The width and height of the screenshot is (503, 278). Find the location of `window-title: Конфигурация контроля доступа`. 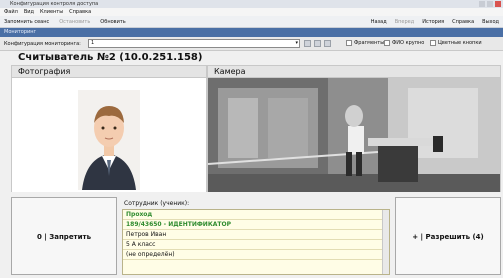

window-title: Конфигурация контроля доступа is located at coordinates (54, 4).